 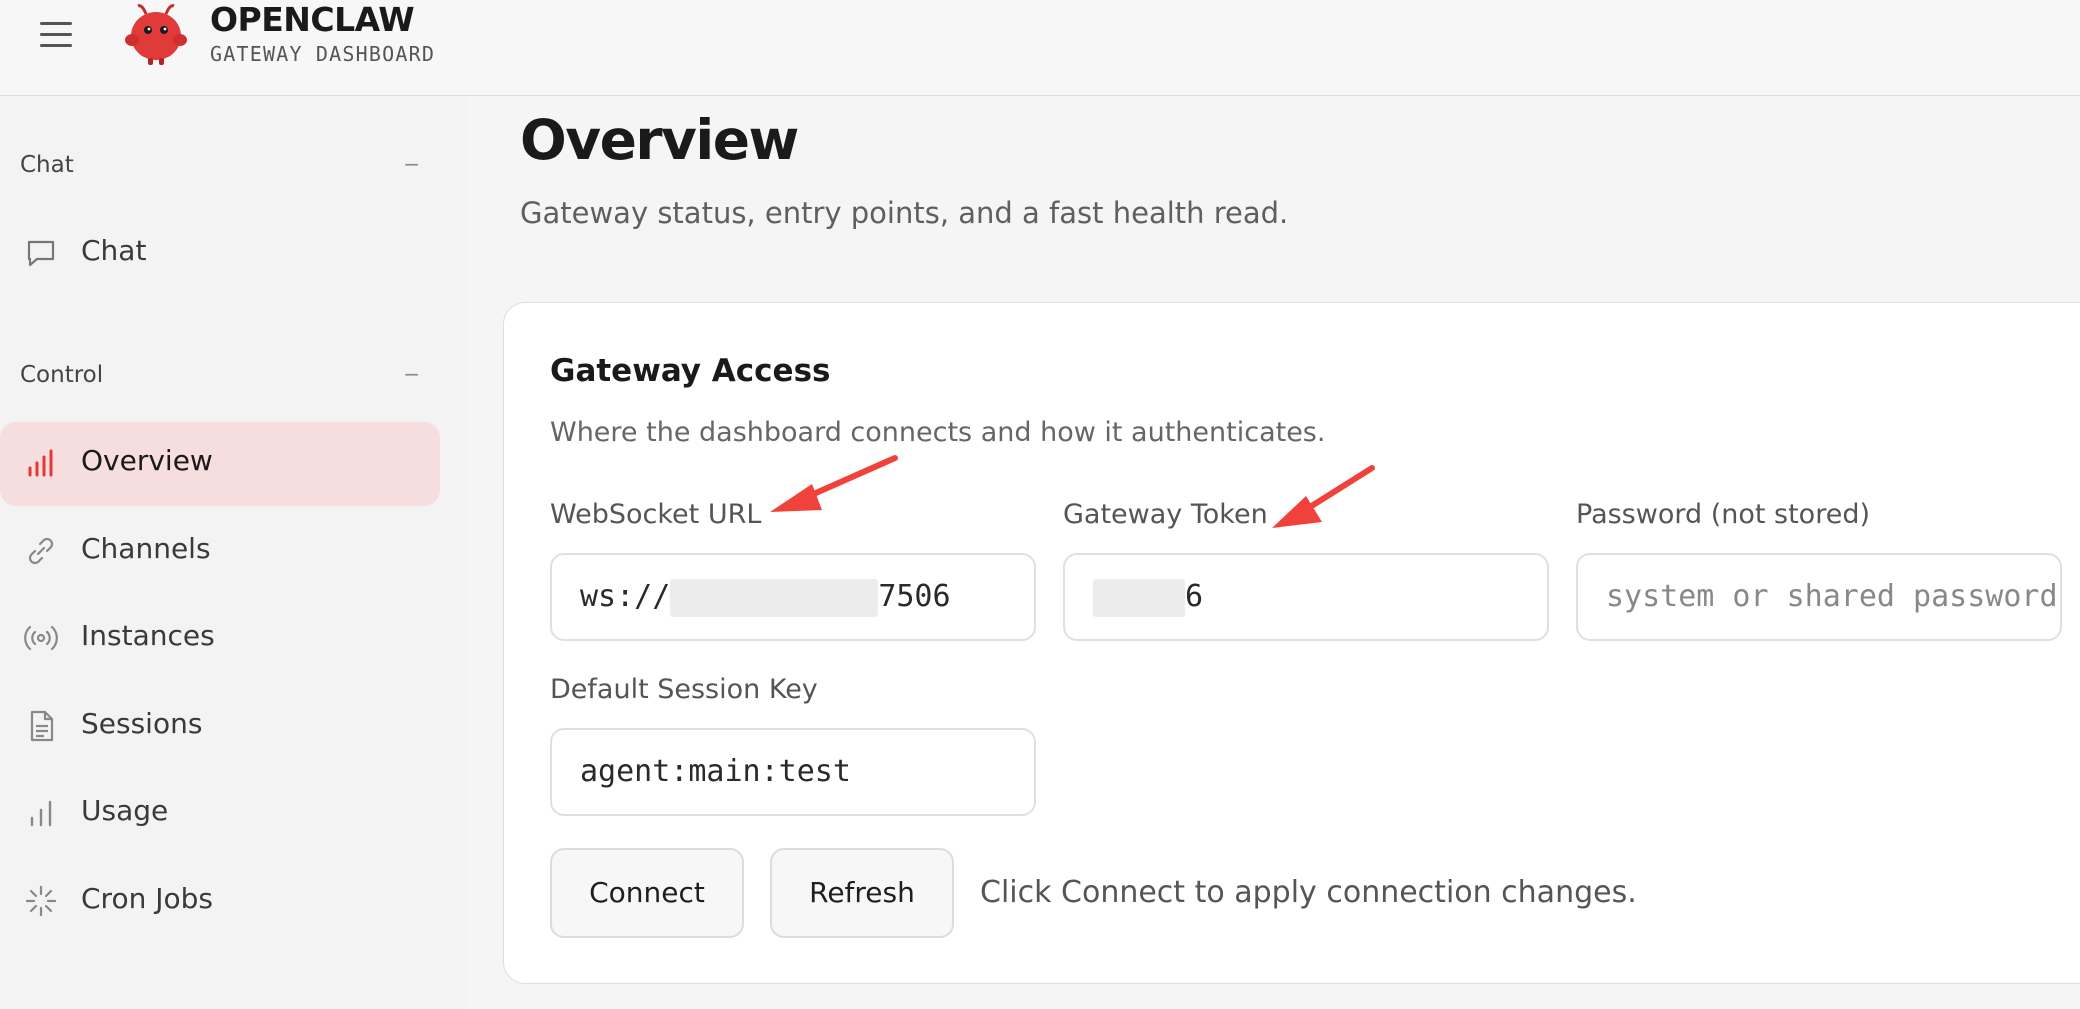 What do you see at coordinates (793, 772) in the screenshot?
I see `session-key-input: agent:main:test` at bounding box center [793, 772].